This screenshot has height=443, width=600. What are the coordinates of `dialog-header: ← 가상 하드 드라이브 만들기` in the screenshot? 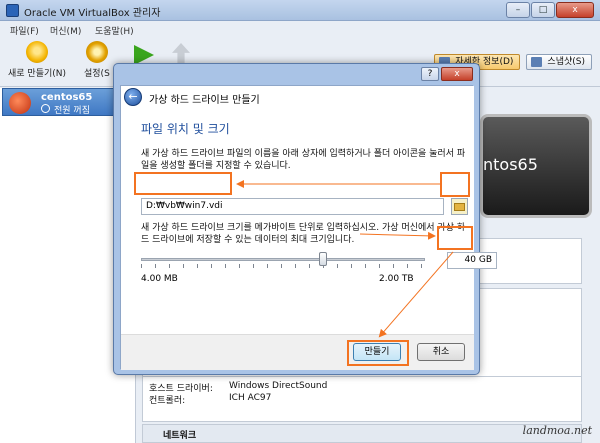 It's located at (297, 98).